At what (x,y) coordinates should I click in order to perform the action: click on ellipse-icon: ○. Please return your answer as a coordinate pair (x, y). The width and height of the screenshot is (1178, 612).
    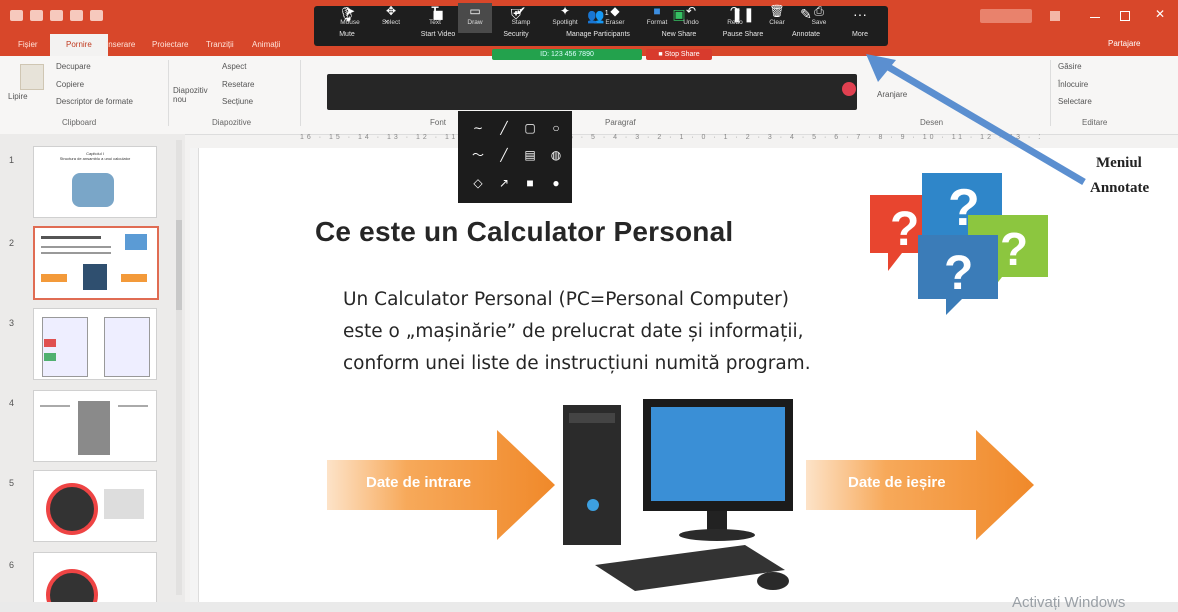
    Looking at the image, I should click on (556, 128).